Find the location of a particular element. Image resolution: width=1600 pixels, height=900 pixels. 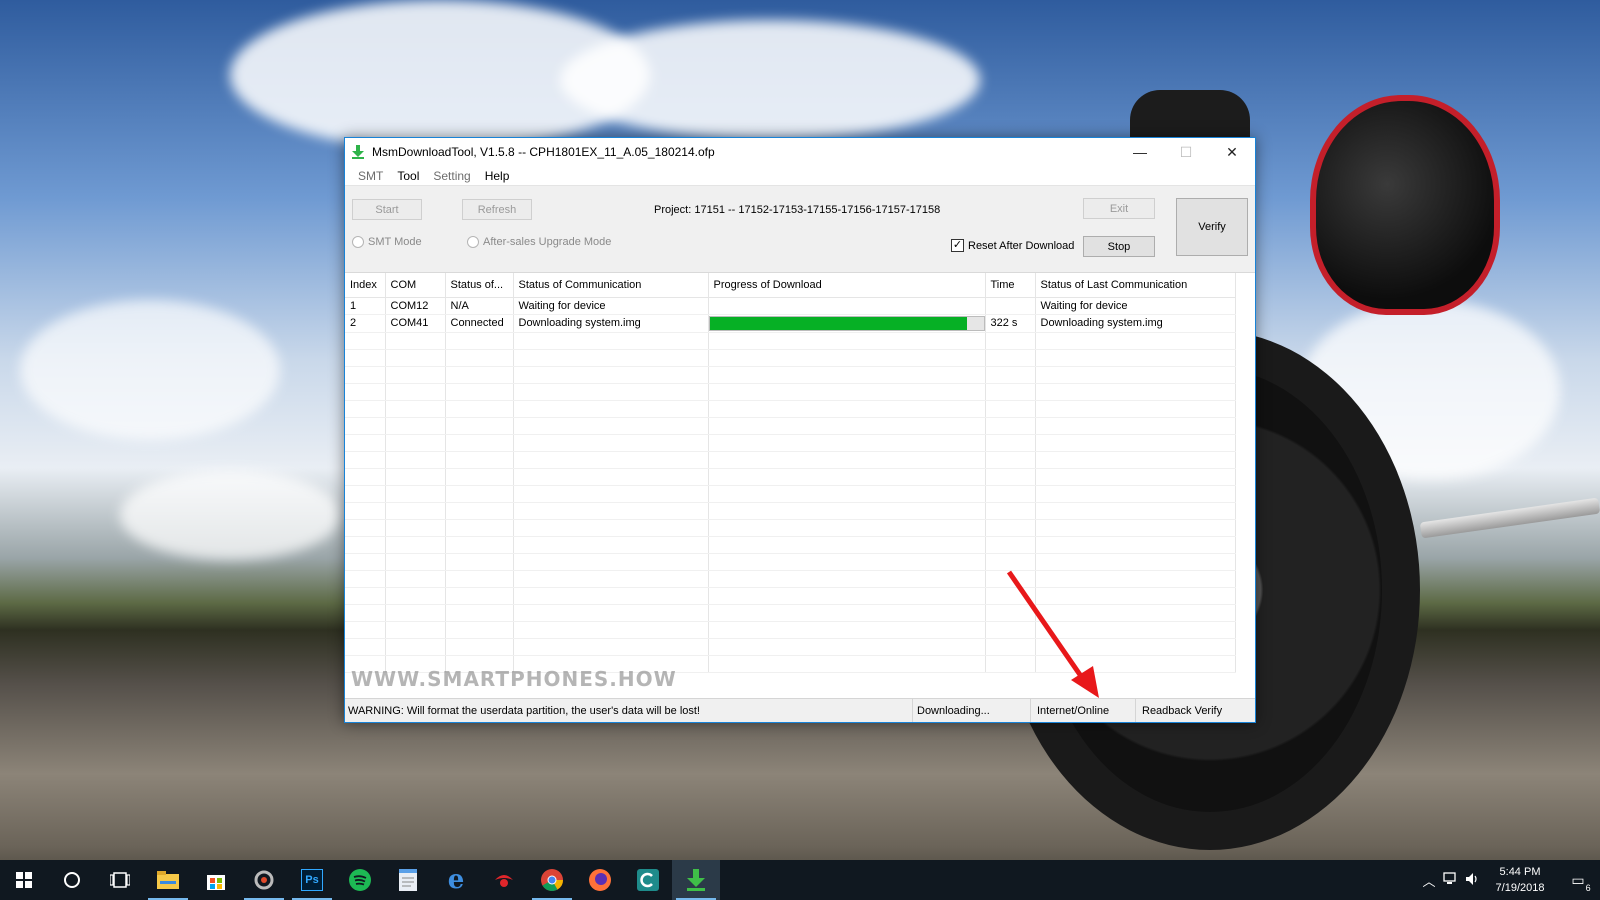

cell-index: 2 is located at coordinates (365, 323).